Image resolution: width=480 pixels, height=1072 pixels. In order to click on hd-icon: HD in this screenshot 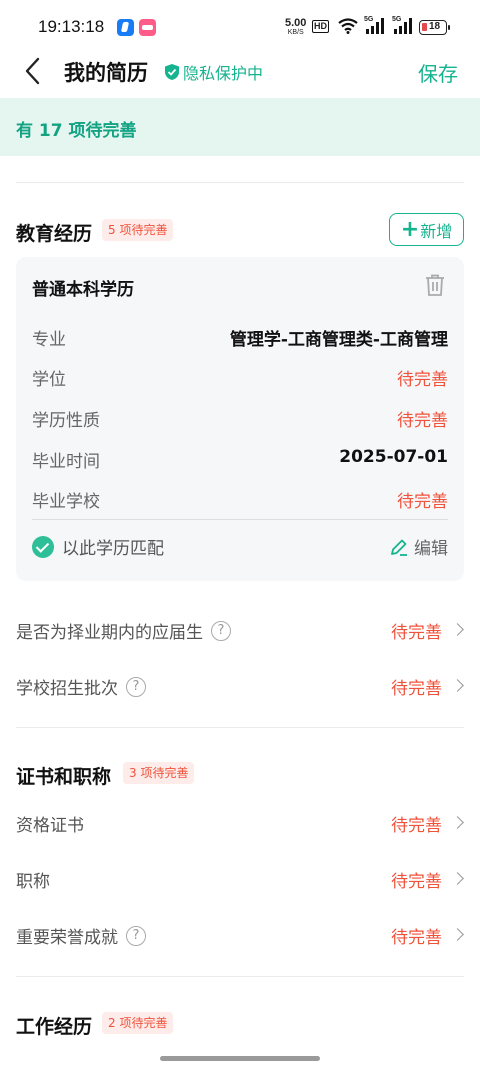, I will do `click(320, 26)`.